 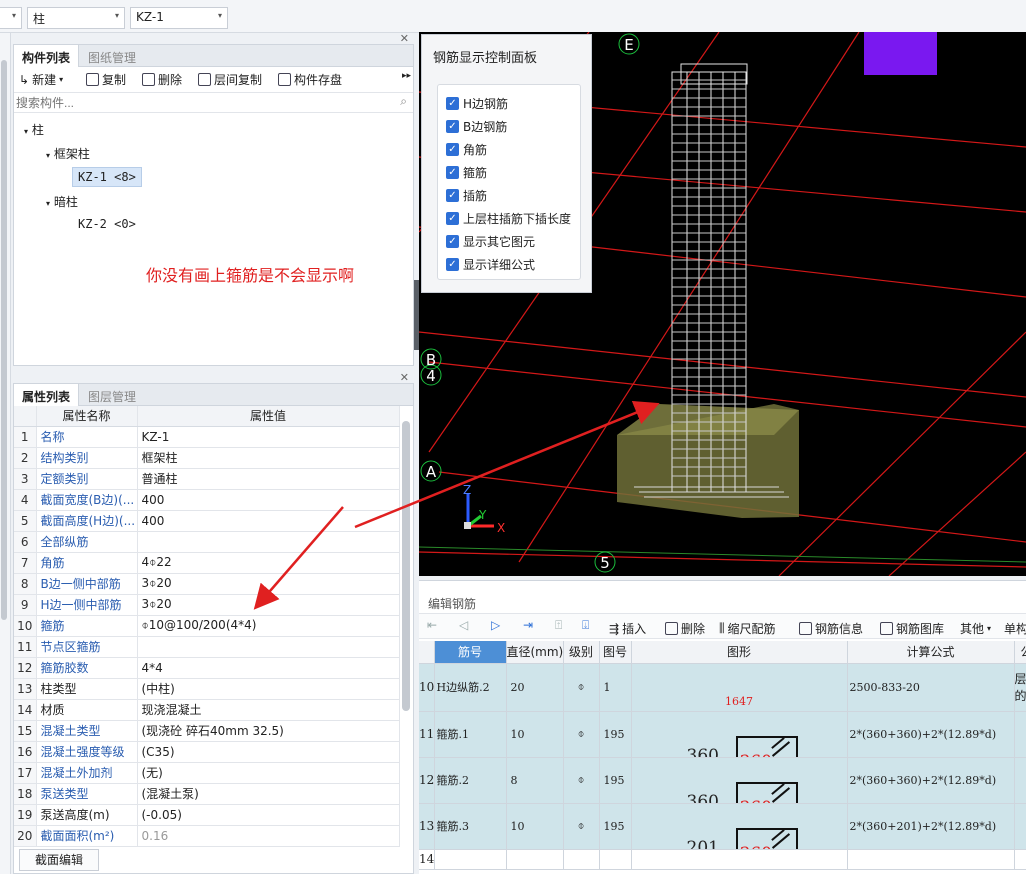 What do you see at coordinates (931, 687) in the screenshot?
I see `rebar-formula: 2500-833-20` at bounding box center [931, 687].